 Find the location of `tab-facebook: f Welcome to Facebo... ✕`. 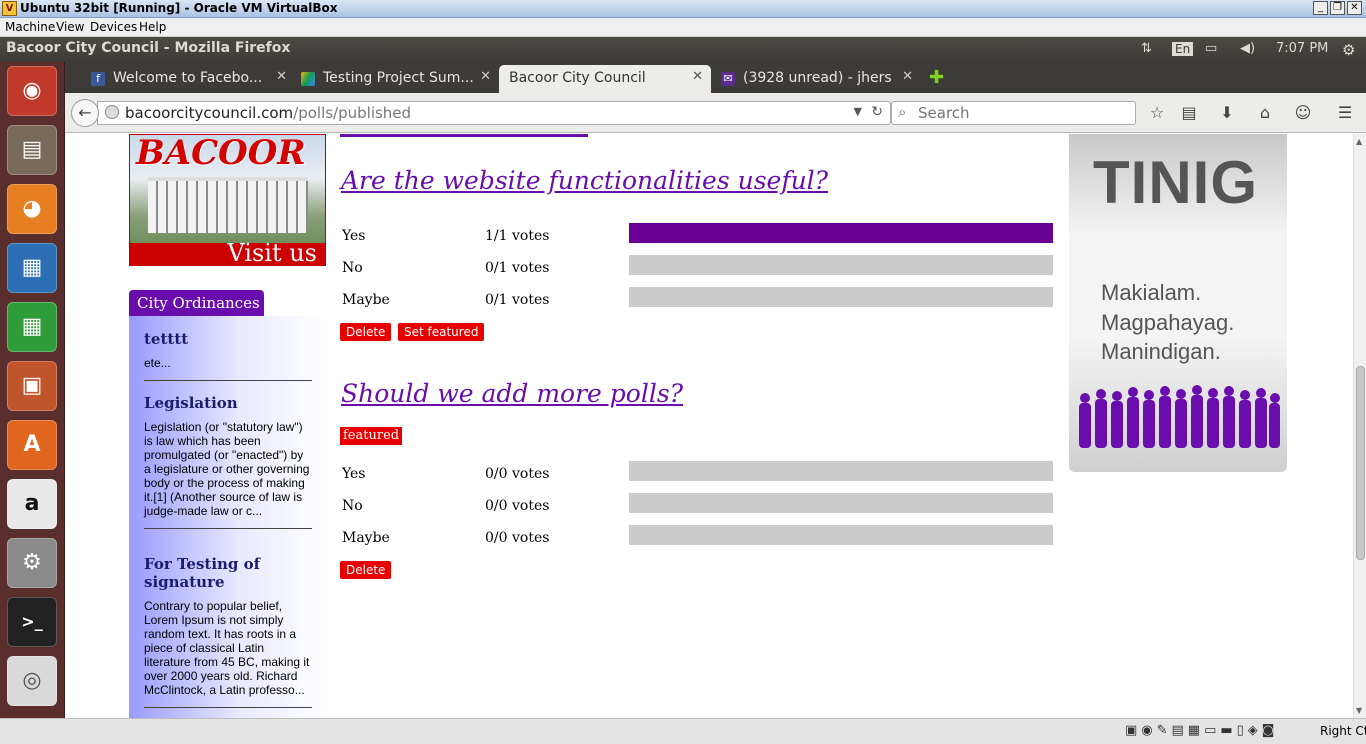

tab-facebook: f Welcome to Facebo... ✕ is located at coordinates (189, 79).